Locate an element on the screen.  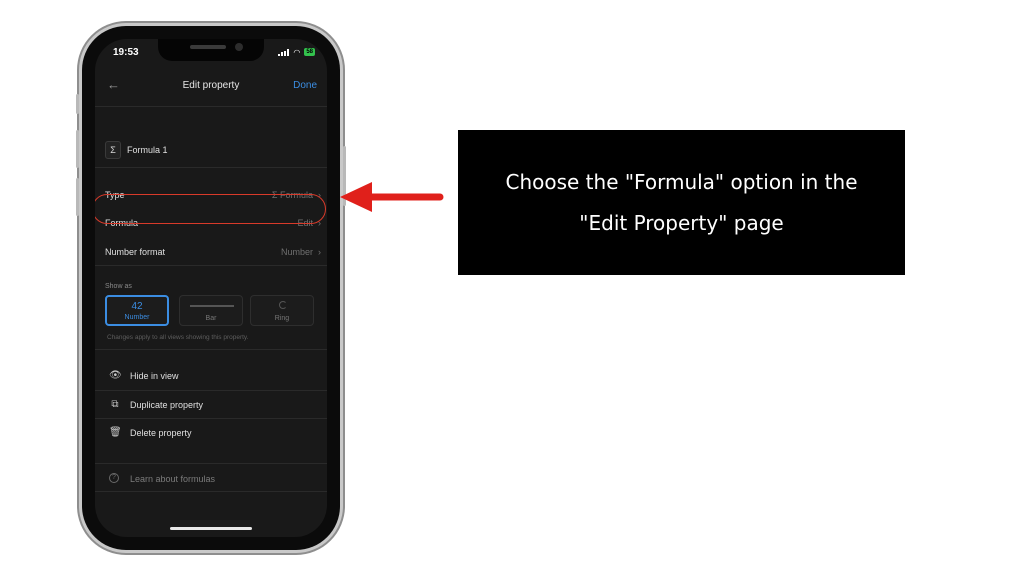
number-option-label: Number is located at coordinates (137, 317).